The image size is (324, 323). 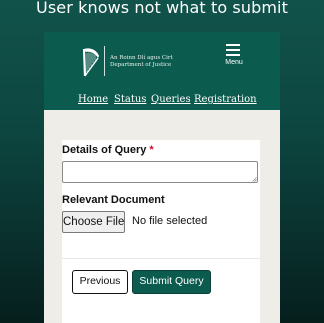 What do you see at coordinates (93, 100) in the screenshot?
I see `nav-link-home: Home` at bounding box center [93, 100].